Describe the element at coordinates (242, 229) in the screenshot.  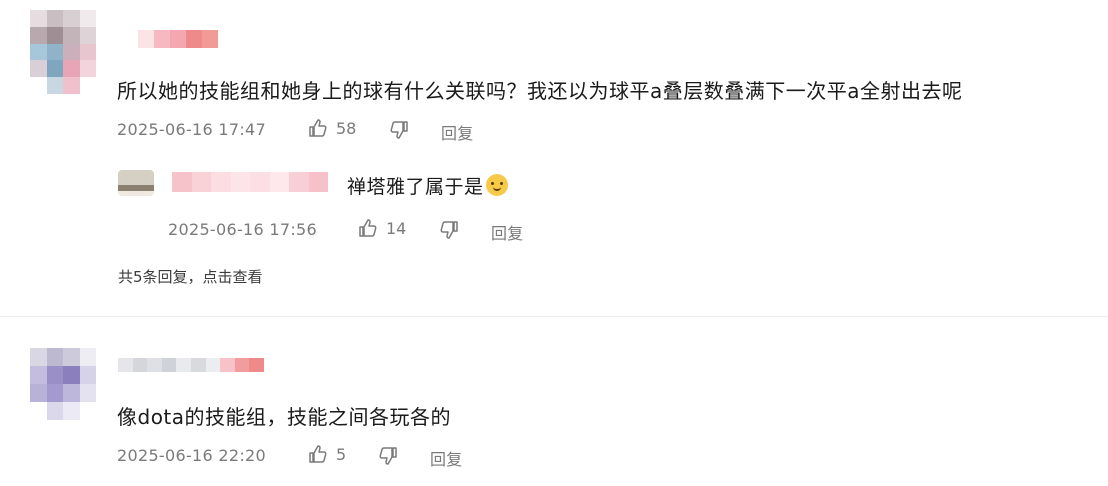
I see `reply-timestamp: 2025-06-16 17:56` at that location.